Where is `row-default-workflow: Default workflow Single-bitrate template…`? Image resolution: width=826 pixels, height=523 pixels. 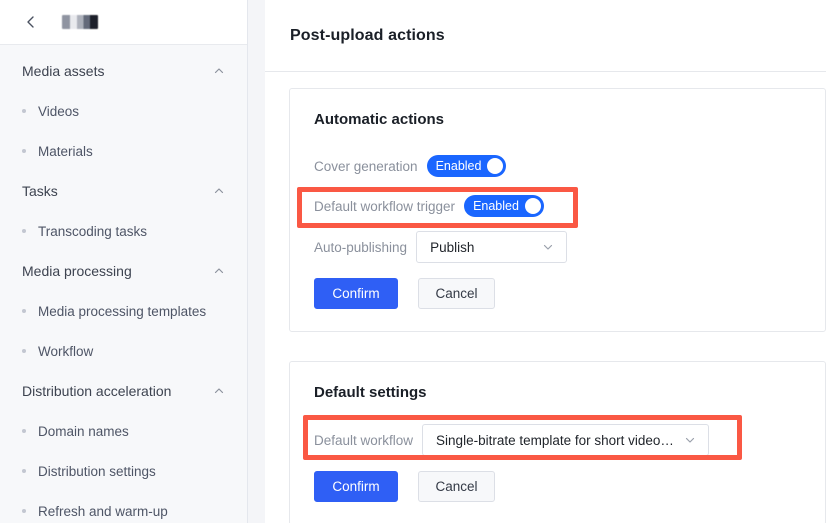 row-default-workflow: Default workflow Single-bitrate template… is located at coordinates (557, 440).